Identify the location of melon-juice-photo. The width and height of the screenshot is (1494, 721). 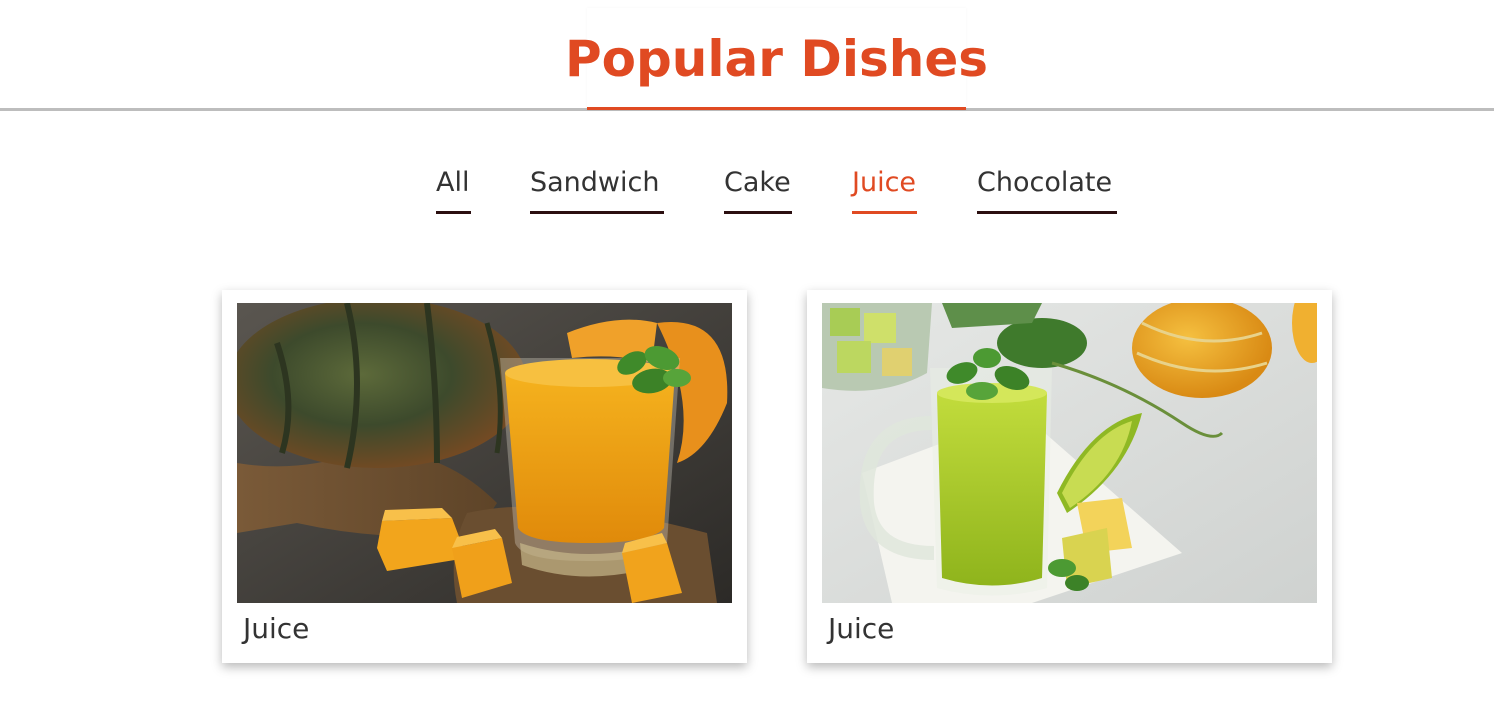
(1069, 453).